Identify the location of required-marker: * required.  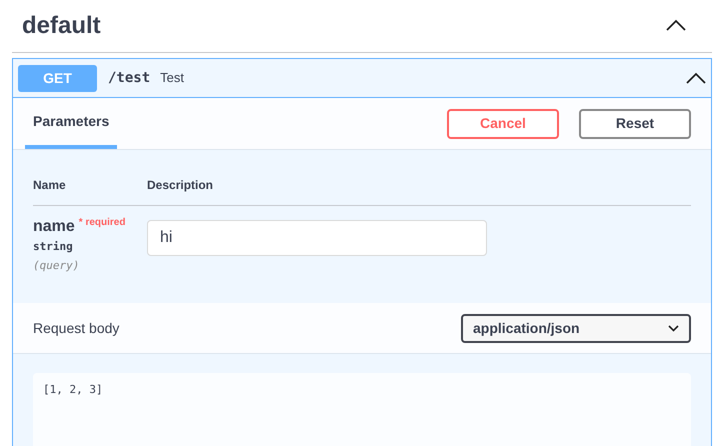
(102, 222).